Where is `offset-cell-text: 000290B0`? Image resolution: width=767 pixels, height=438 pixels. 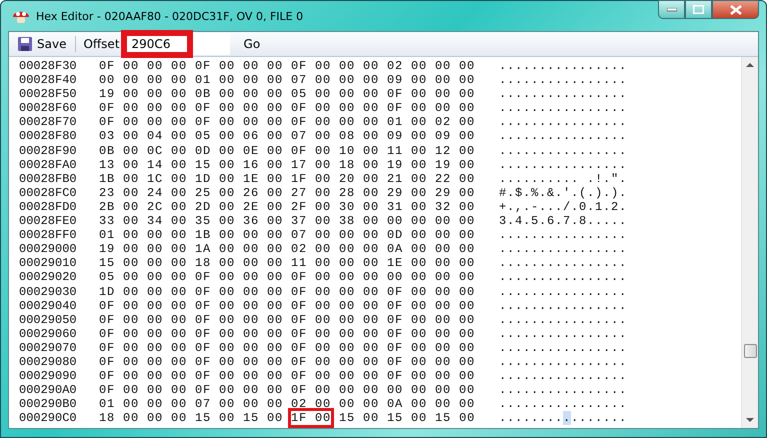 offset-cell-text: 000290B0 is located at coordinates (48, 404).